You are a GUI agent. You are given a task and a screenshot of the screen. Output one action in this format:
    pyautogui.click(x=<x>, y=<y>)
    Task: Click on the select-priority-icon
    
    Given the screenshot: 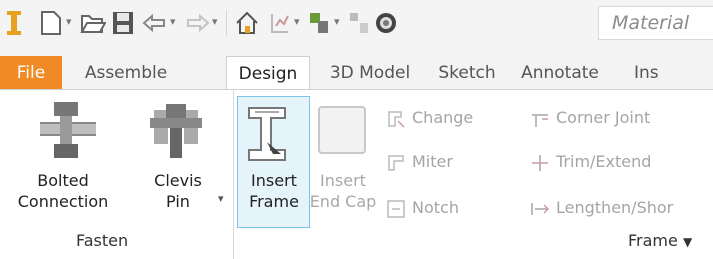 What is the action you would take?
    pyautogui.click(x=319, y=23)
    